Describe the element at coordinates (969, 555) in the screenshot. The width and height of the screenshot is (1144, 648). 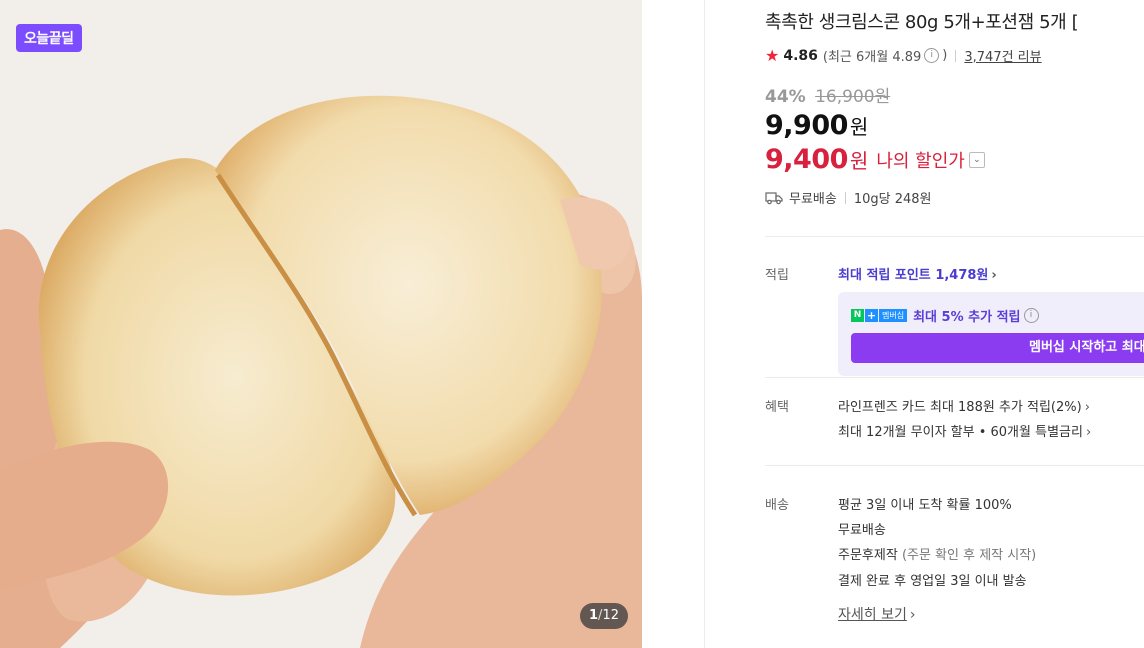
I see `made-to-order-note: (주문 확인 후 제작 시작)` at that location.